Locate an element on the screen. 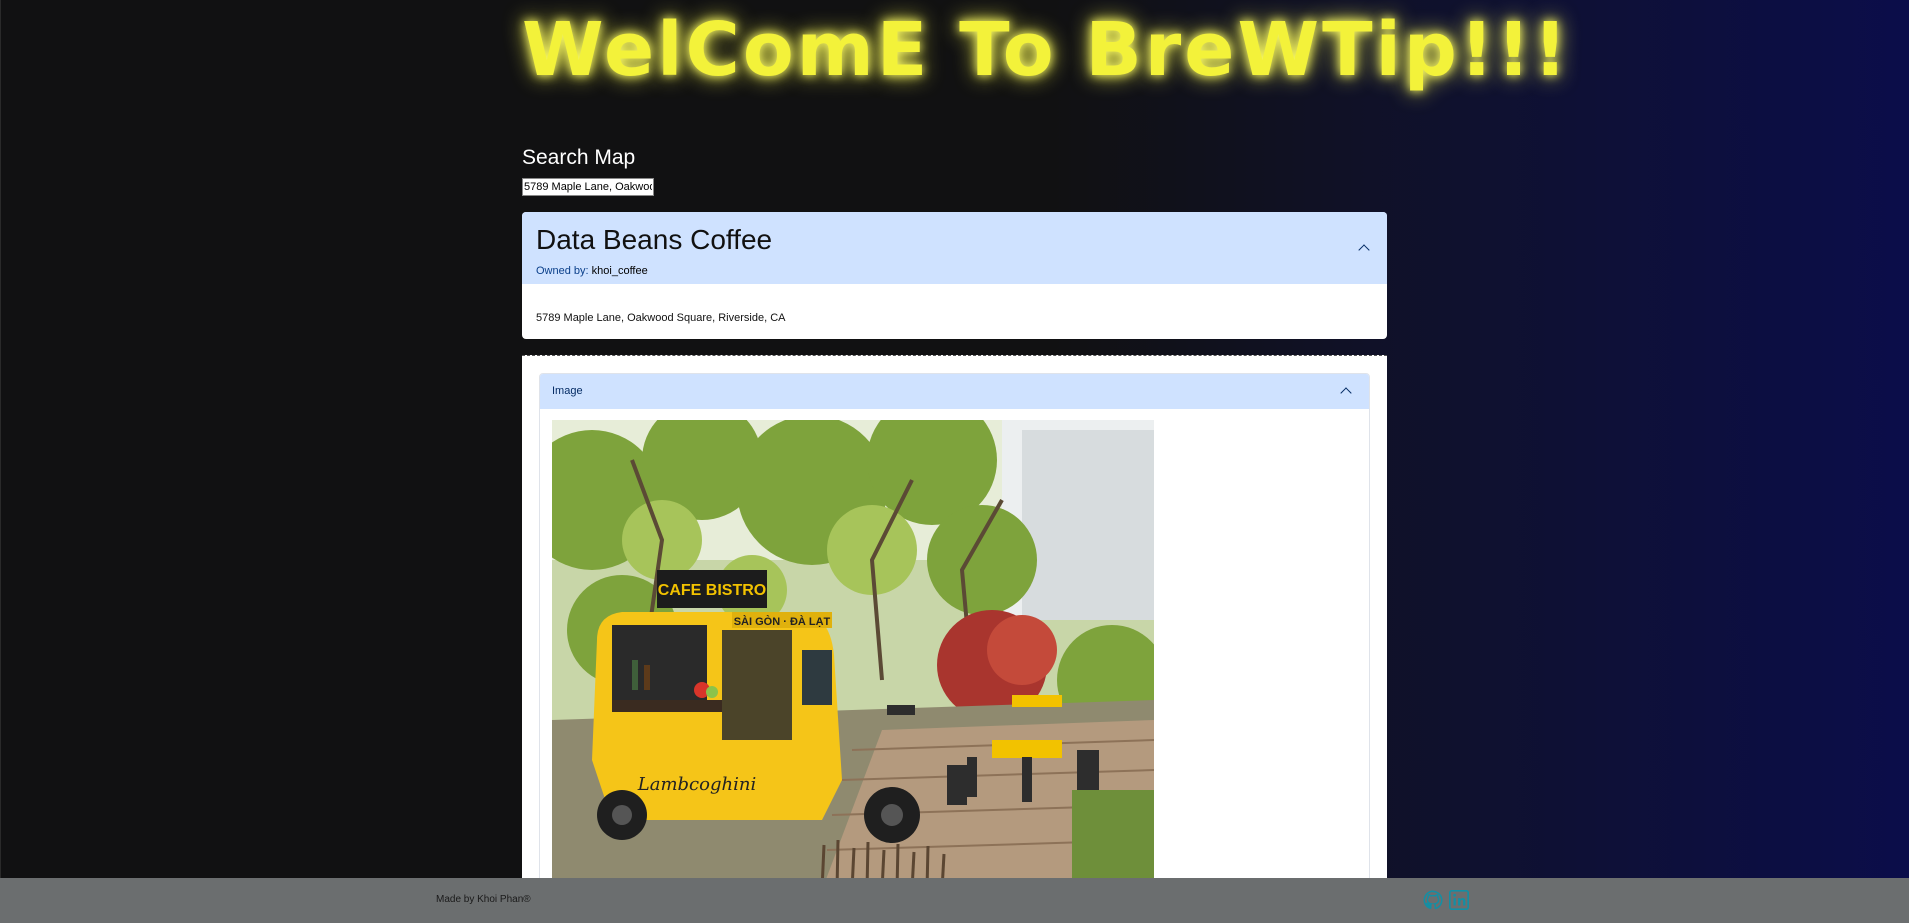  site-footer: Made by Khoi Phan® is located at coordinates (954, 900).